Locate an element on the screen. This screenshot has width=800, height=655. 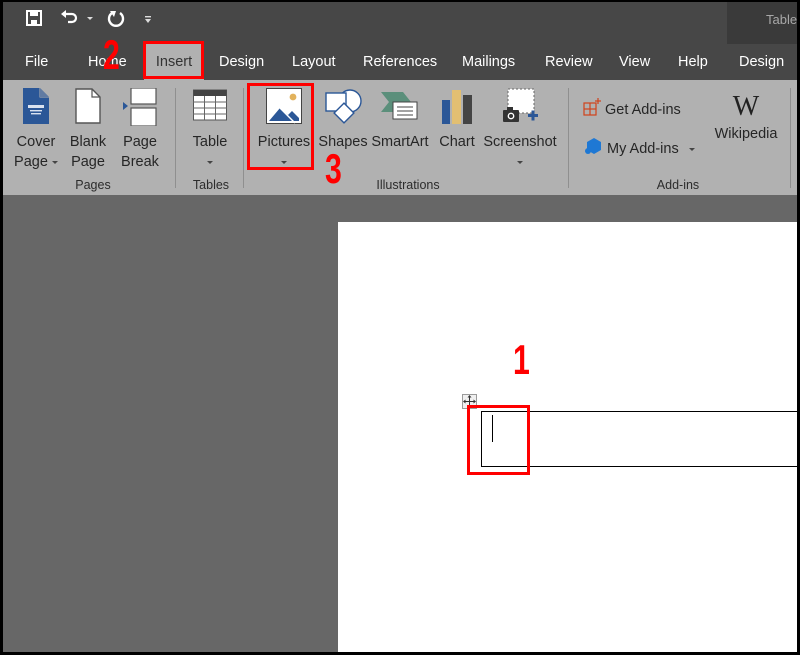
shapes-icon is located at coordinates (343, 110).